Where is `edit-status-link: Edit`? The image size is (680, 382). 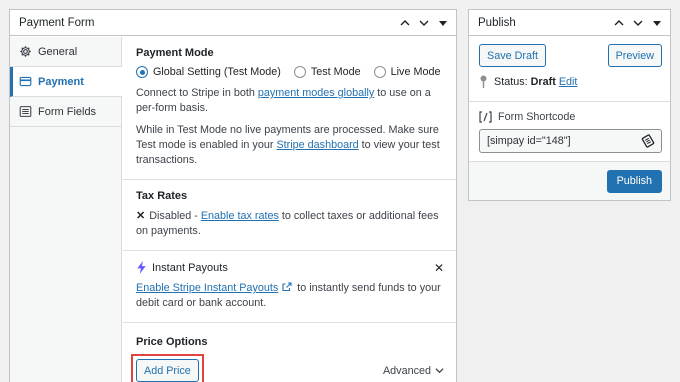
edit-status-link: Edit is located at coordinates (568, 82).